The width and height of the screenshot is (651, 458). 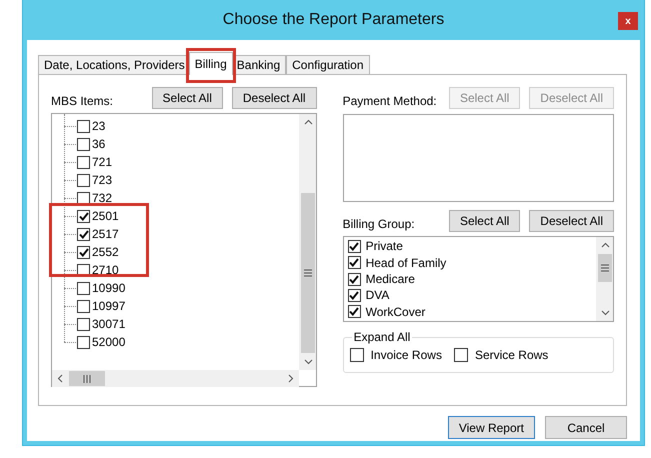 What do you see at coordinates (181, 180) in the screenshot?
I see `tree-item: 723` at bounding box center [181, 180].